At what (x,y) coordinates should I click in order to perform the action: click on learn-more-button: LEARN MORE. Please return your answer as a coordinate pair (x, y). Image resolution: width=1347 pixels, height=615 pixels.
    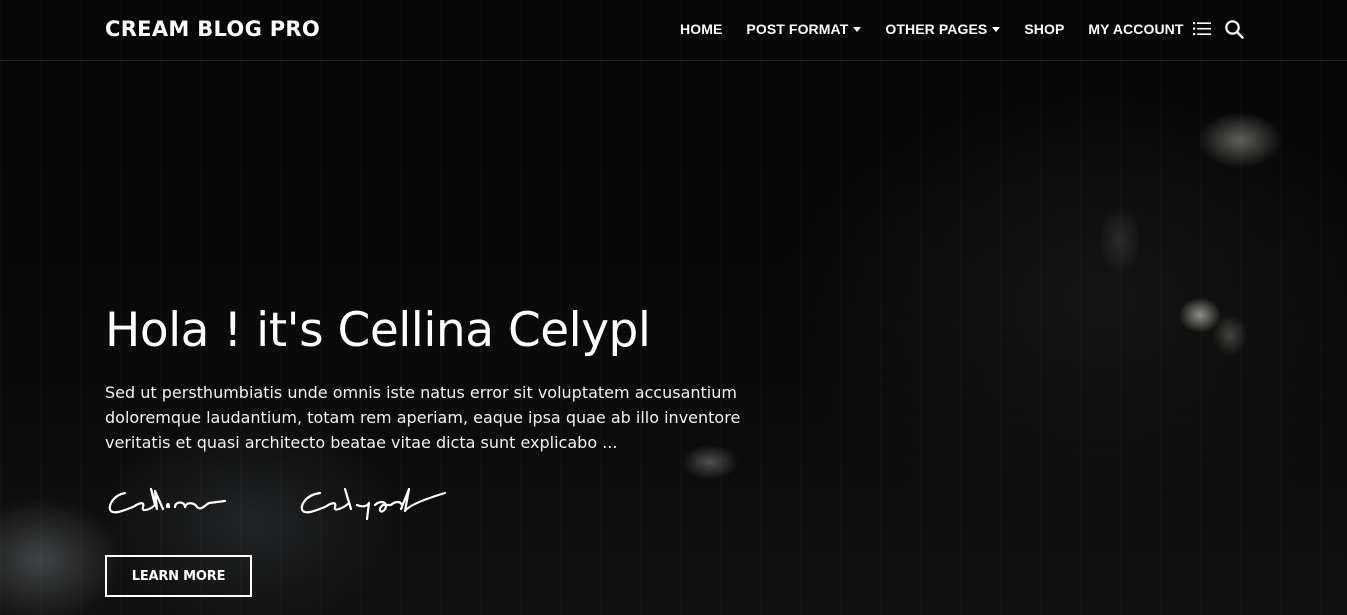
    Looking at the image, I should click on (178, 576).